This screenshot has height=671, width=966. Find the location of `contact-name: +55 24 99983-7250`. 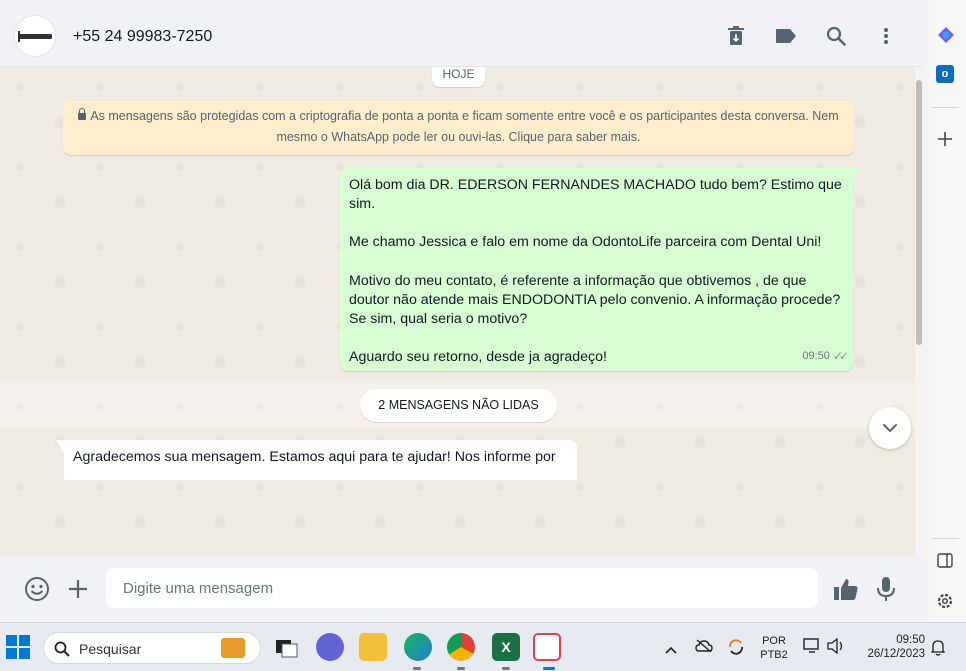

contact-name: +55 24 99983-7250 is located at coordinates (142, 37).